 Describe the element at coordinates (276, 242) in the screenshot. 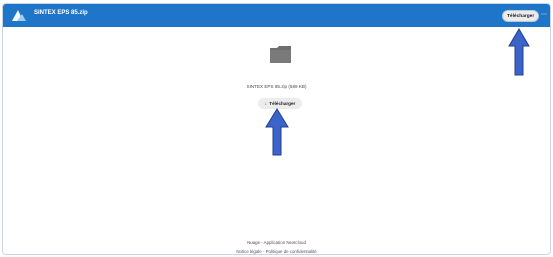

I see `footer-app-name: Nuage - Application Nextcloud` at that location.